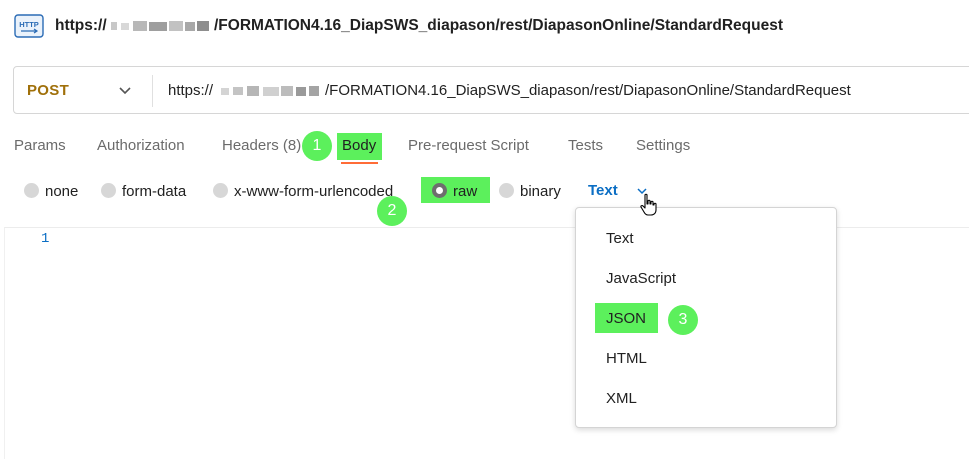 The image size is (969, 459). Describe the element at coordinates (648, 204) in the screenshot. I see `hand-cursor-icon` at that location.